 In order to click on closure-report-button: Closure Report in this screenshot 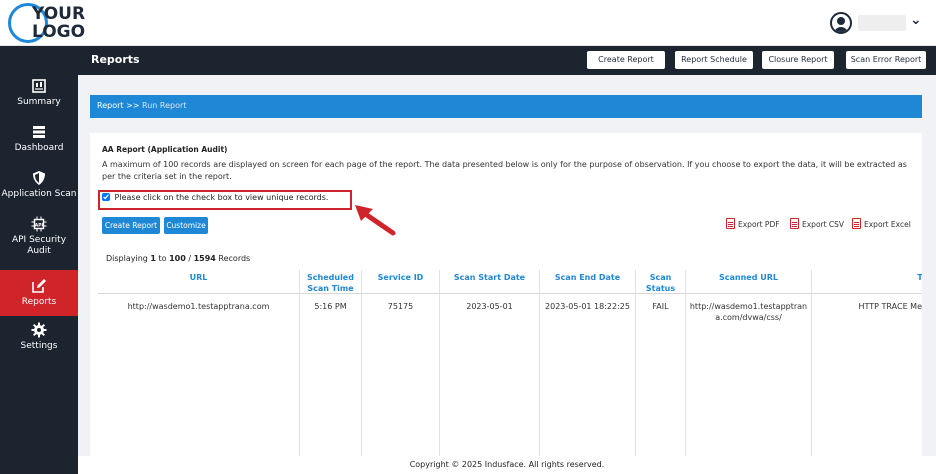, I will do `click(798, 60)`.